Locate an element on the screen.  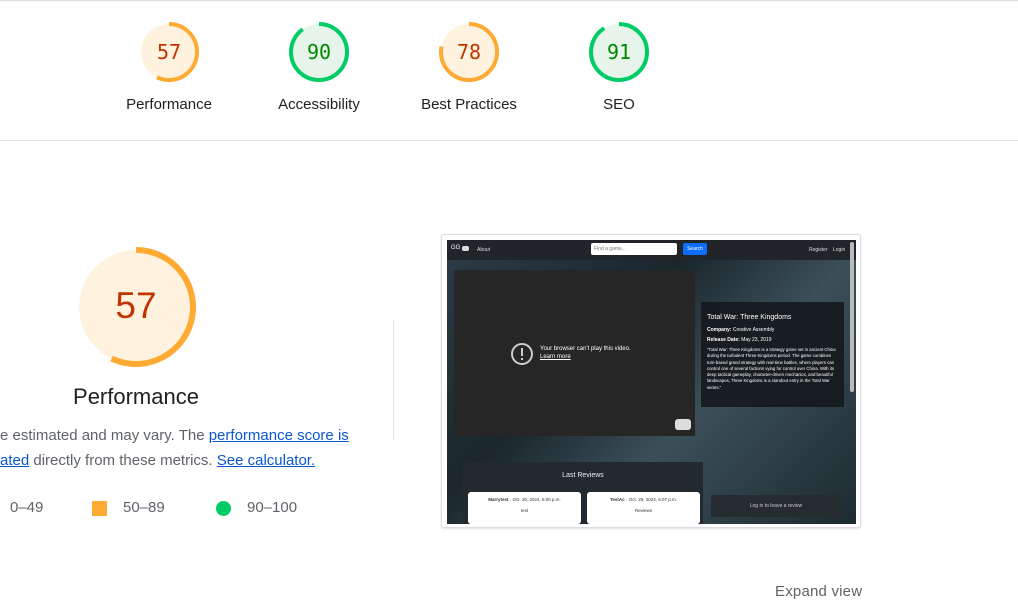
review-date: · Oct. 30, 2024, 6:00 p.m. is located at coordinates (535, 499).